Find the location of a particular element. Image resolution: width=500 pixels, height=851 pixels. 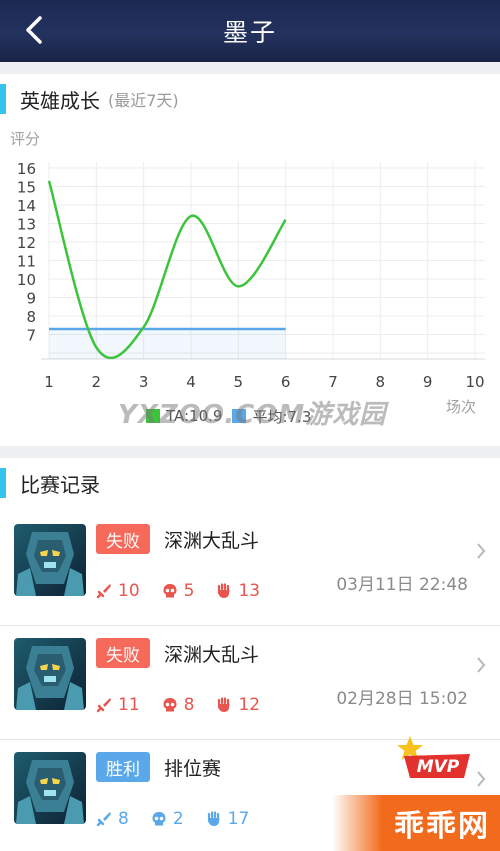

assists-stat: 13 is located at coordinates (238, 591).